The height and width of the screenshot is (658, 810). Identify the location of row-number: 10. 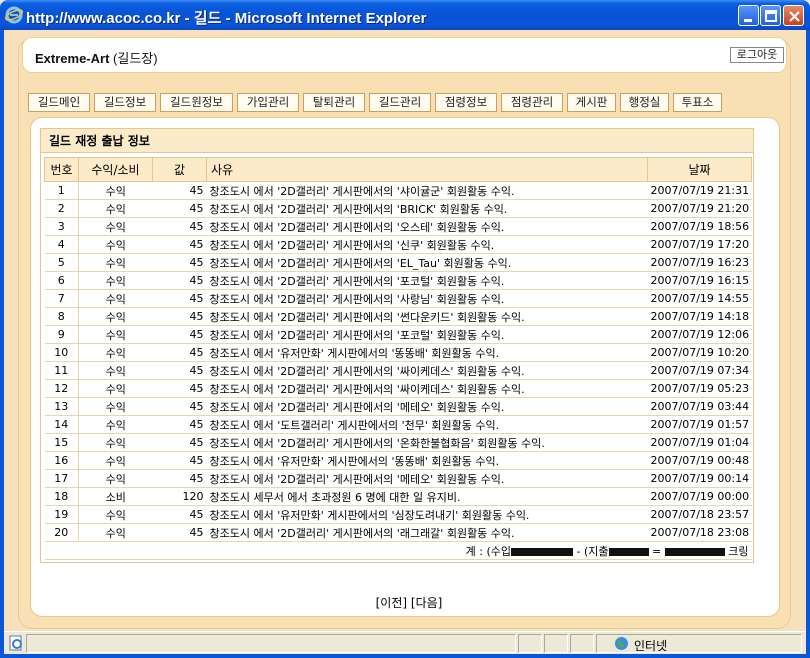
(61, 352).